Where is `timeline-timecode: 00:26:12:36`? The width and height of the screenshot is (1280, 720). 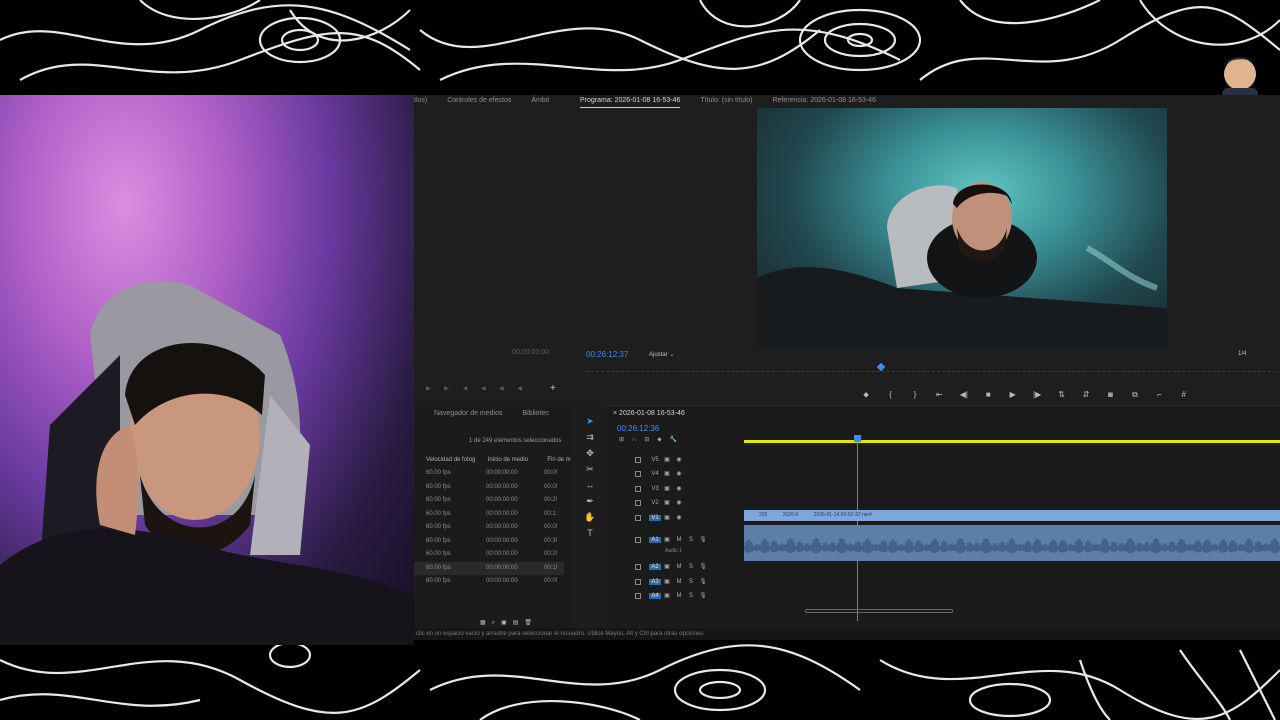
timeline-timecode: 00:26:12:36 is located at coordinates (638, 428).